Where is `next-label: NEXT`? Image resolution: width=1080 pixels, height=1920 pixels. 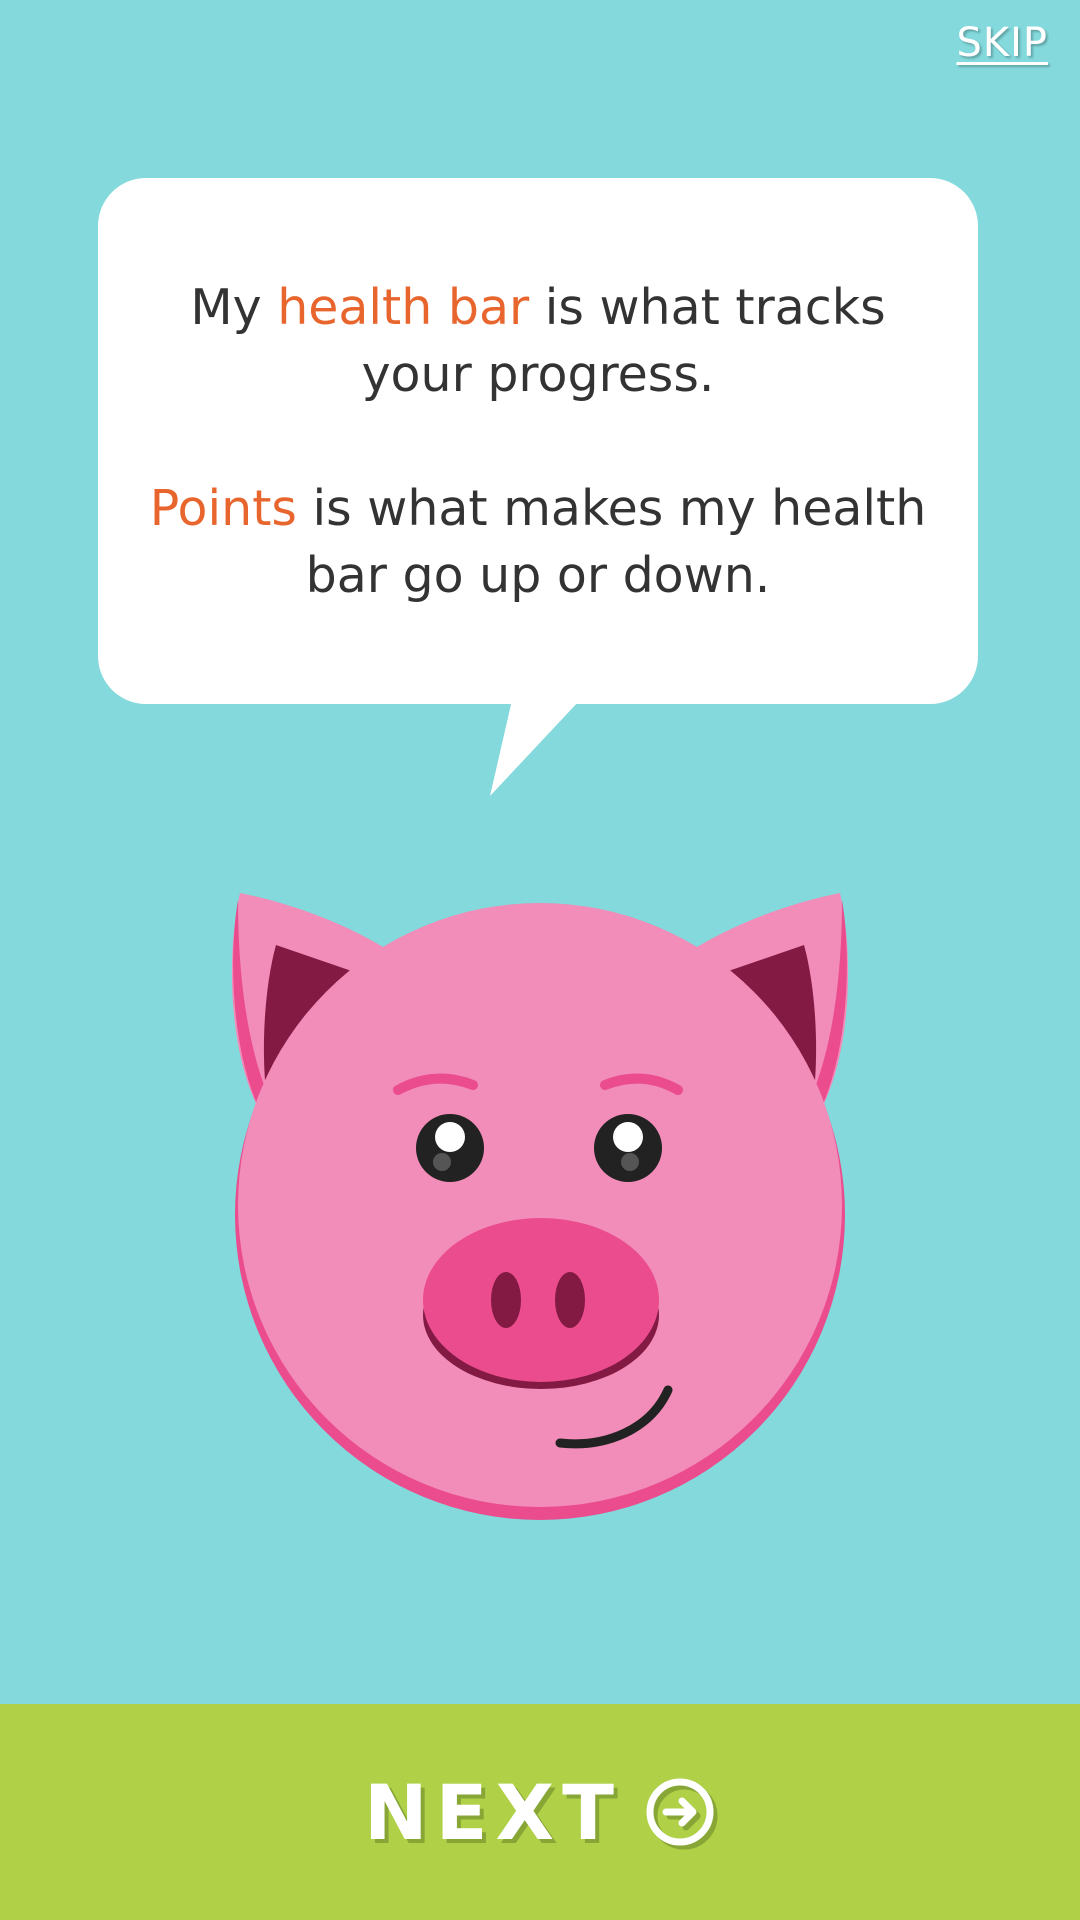
next-label: NEXT is located at coordinates (493, 1812).